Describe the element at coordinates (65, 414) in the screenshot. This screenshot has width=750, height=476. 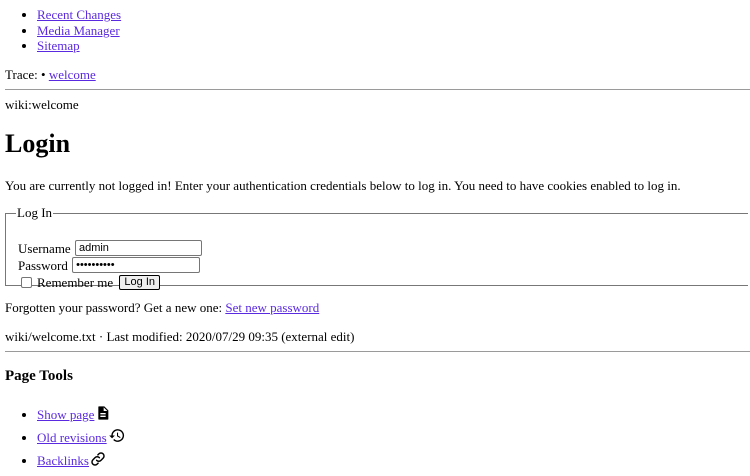
I see `show-page-link: Show page` at that location.